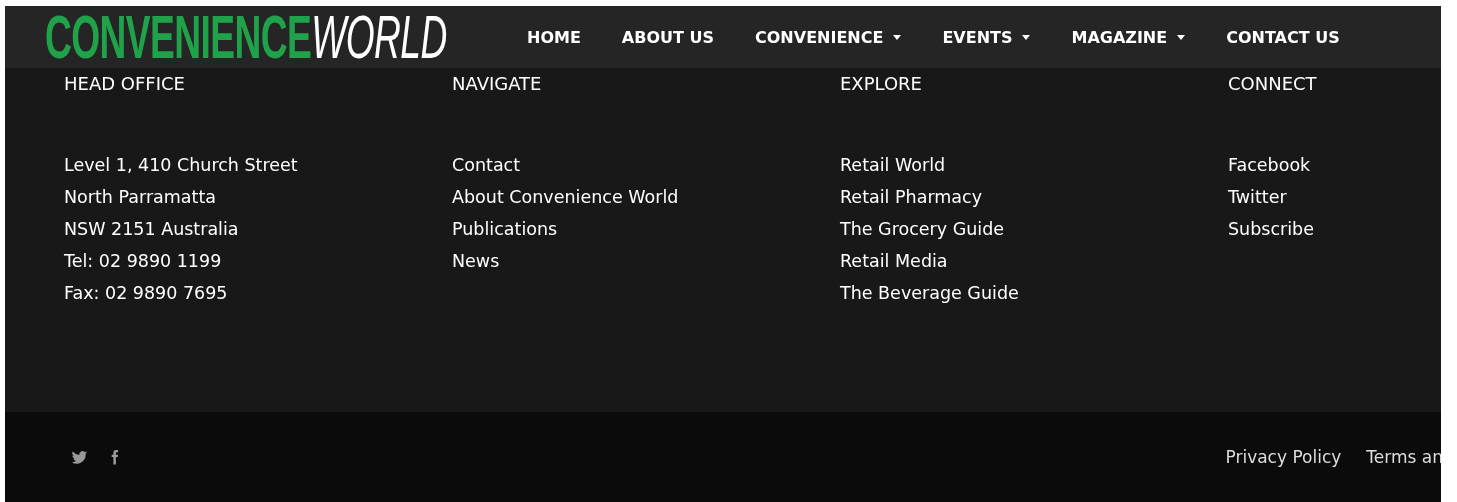  I want to click on nav-link: CONTACT US, so click(1283, 37).